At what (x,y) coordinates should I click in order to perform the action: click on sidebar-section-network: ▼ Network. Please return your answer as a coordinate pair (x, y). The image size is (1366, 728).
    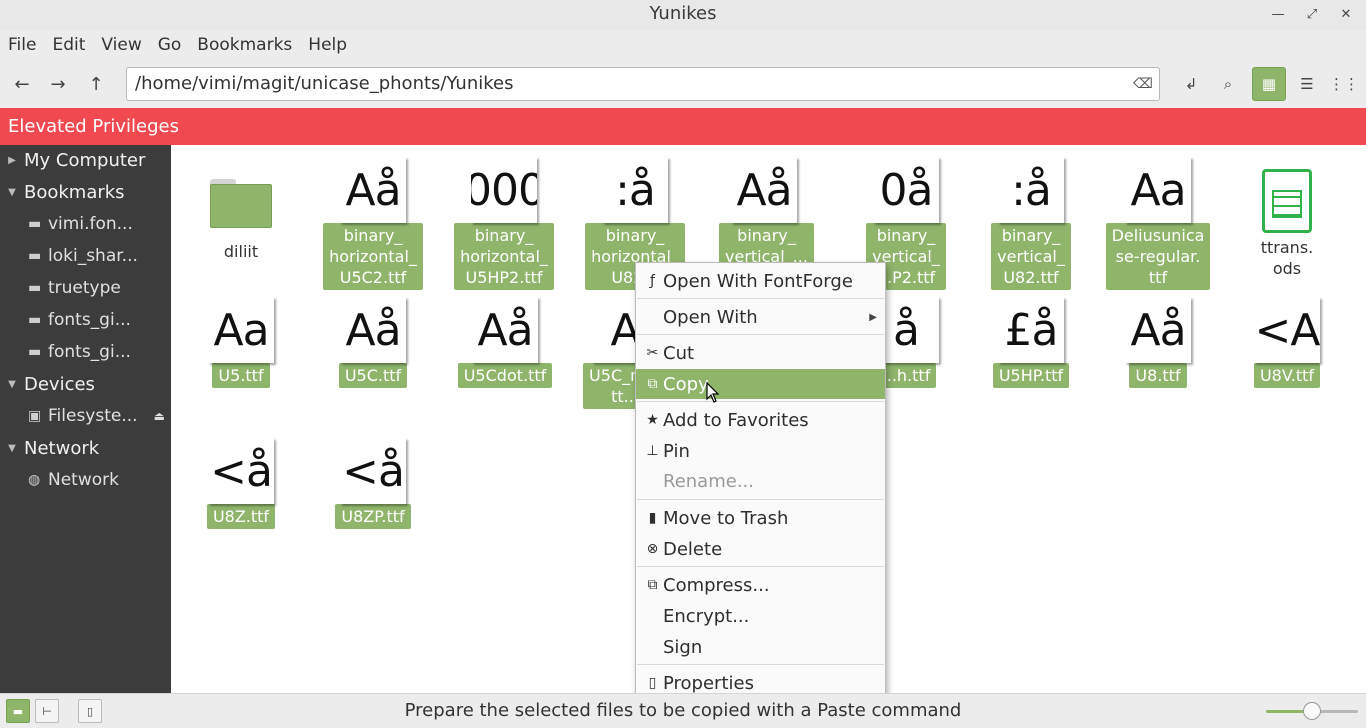
    Looking at the image, I should click on (49, 448).